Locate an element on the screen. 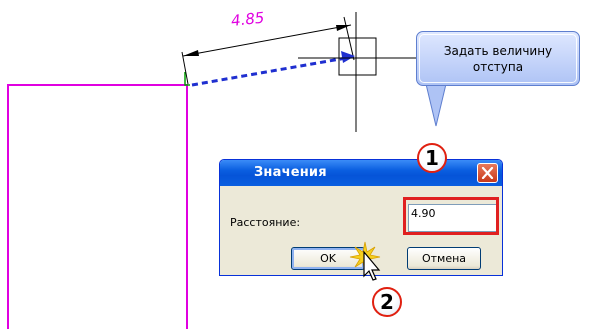  dimension-arrow-left is located at coordinates (191, 53).